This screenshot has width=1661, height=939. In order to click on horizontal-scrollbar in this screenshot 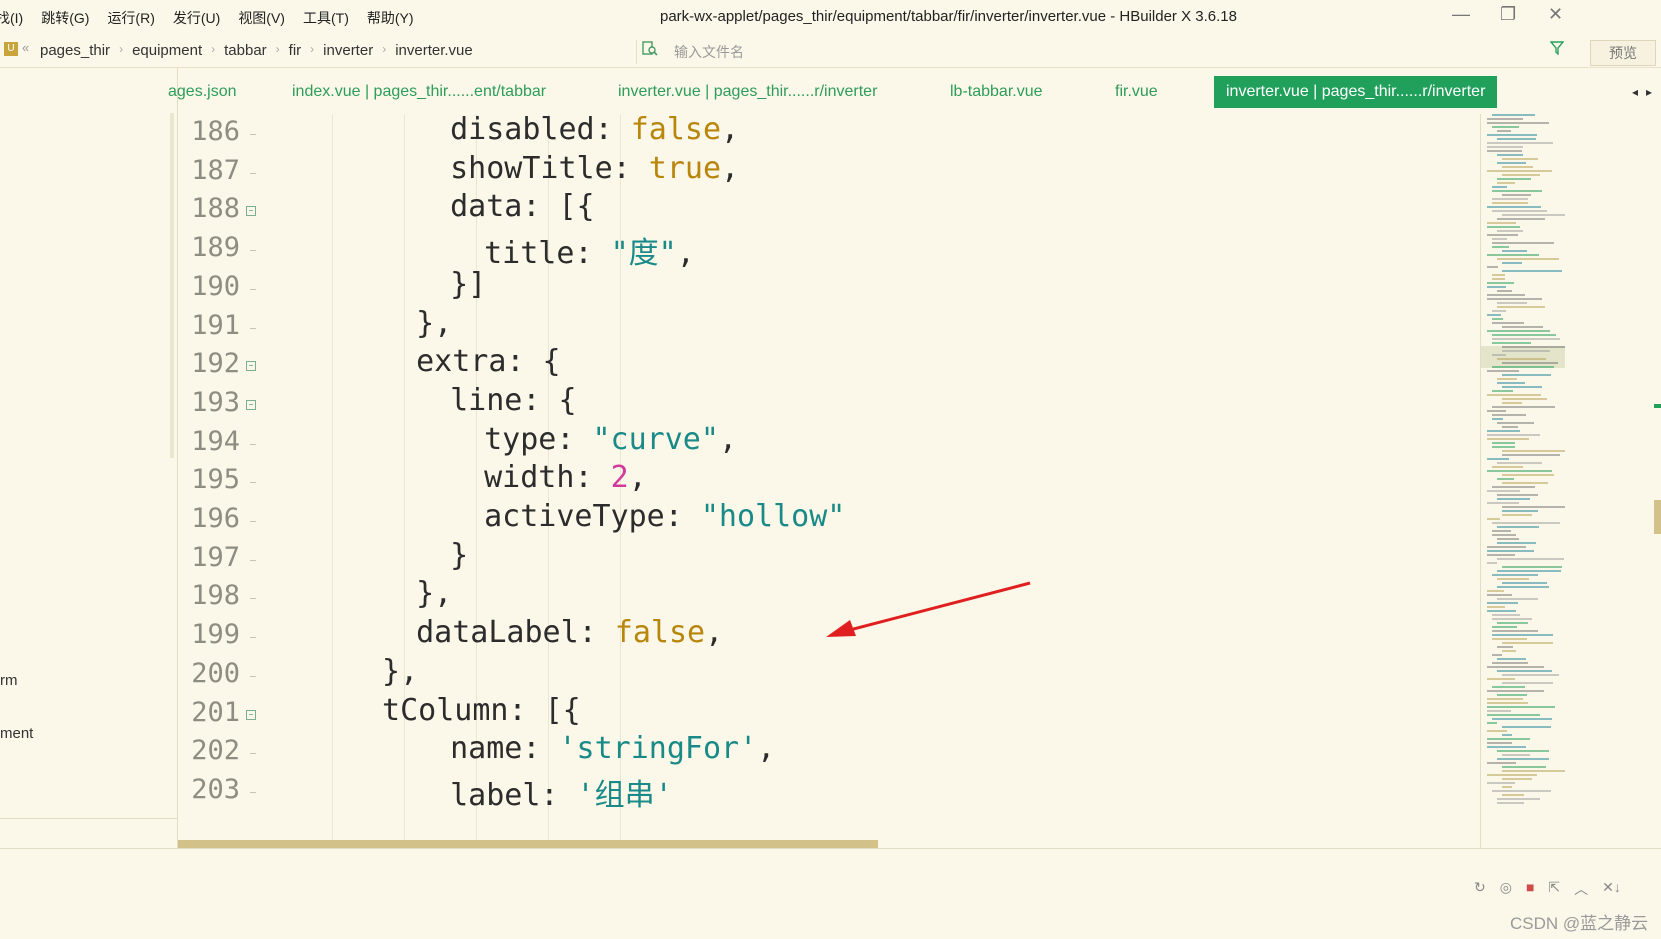, I will do `click(528, 844)`.